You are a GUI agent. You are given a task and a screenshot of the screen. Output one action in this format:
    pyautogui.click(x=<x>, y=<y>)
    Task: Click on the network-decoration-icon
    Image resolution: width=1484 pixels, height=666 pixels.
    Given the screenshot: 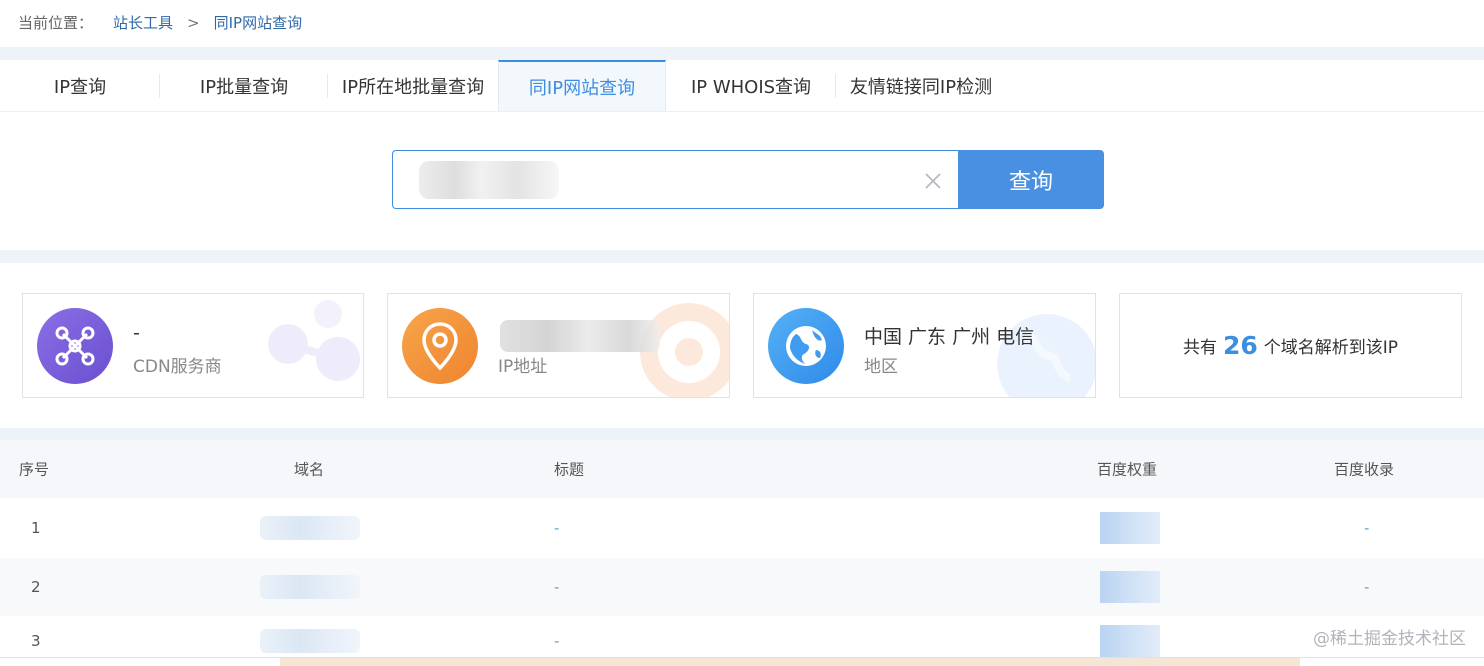 What is the action you would take?
    pyautogui.click(x=314, y=340)
    